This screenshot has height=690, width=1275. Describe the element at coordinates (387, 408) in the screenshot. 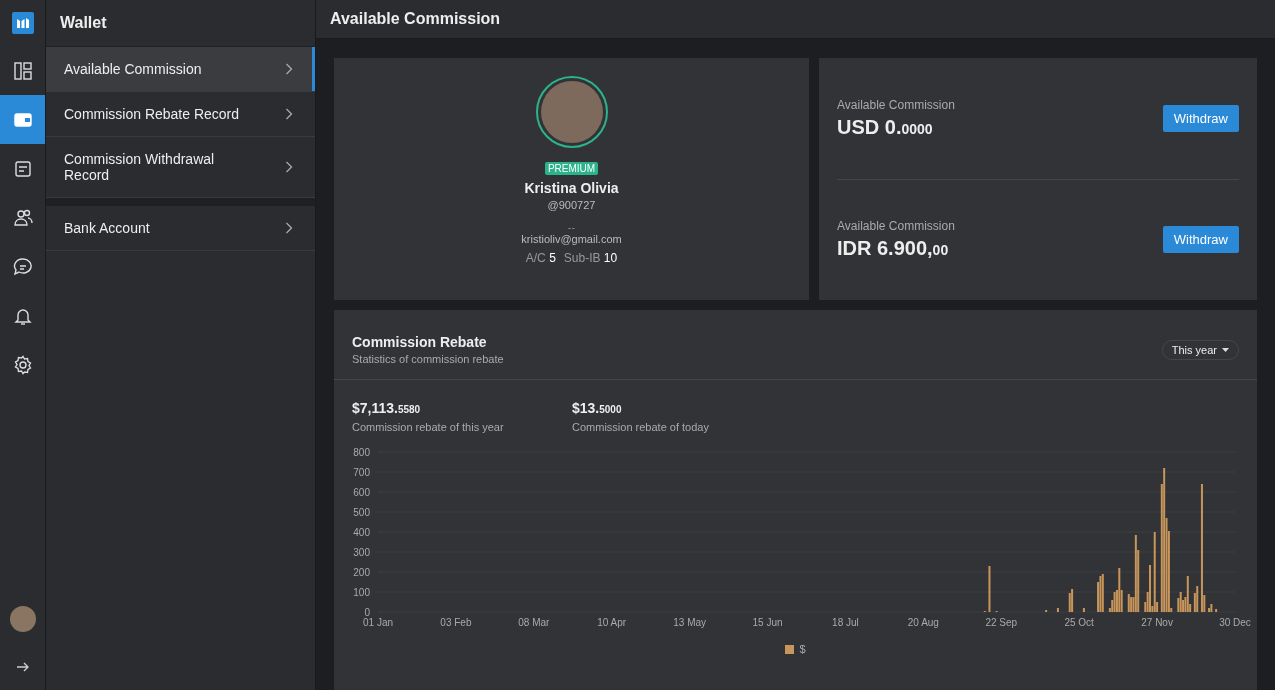

I see `rebate-amount: $7,113.5580` at that location.